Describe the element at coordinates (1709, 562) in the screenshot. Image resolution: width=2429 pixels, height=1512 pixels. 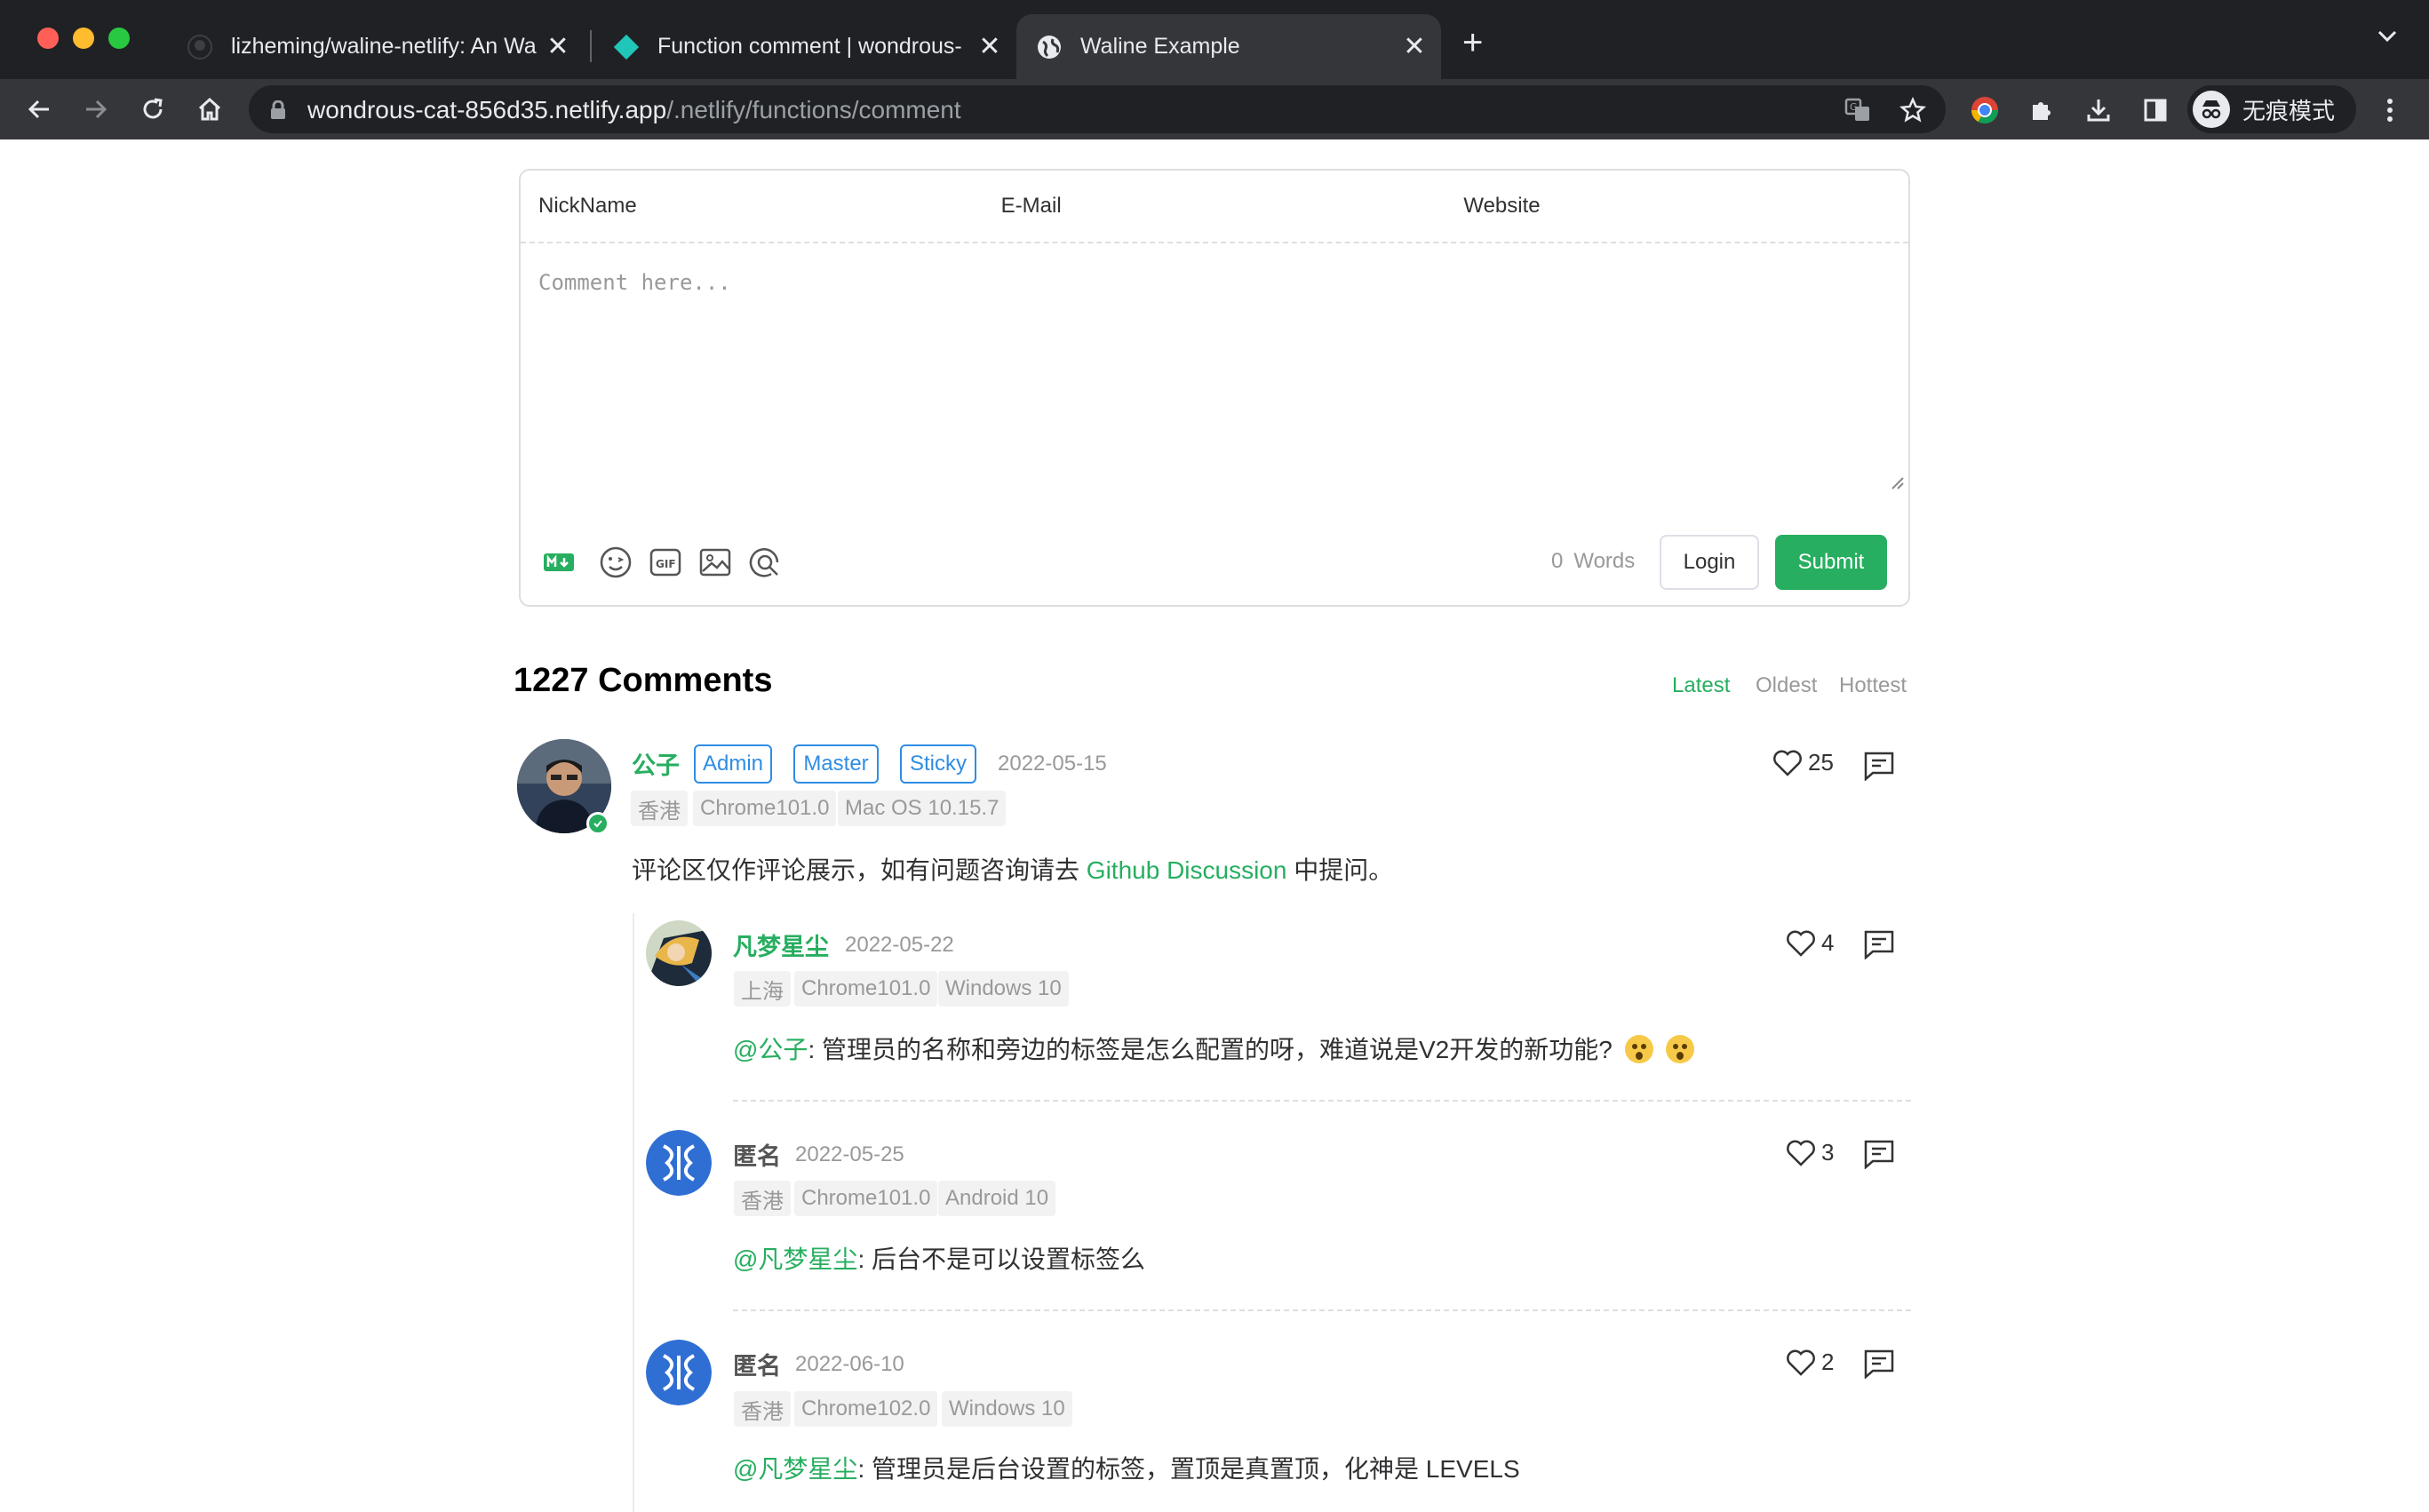
I see `login-button: Login` at that location.